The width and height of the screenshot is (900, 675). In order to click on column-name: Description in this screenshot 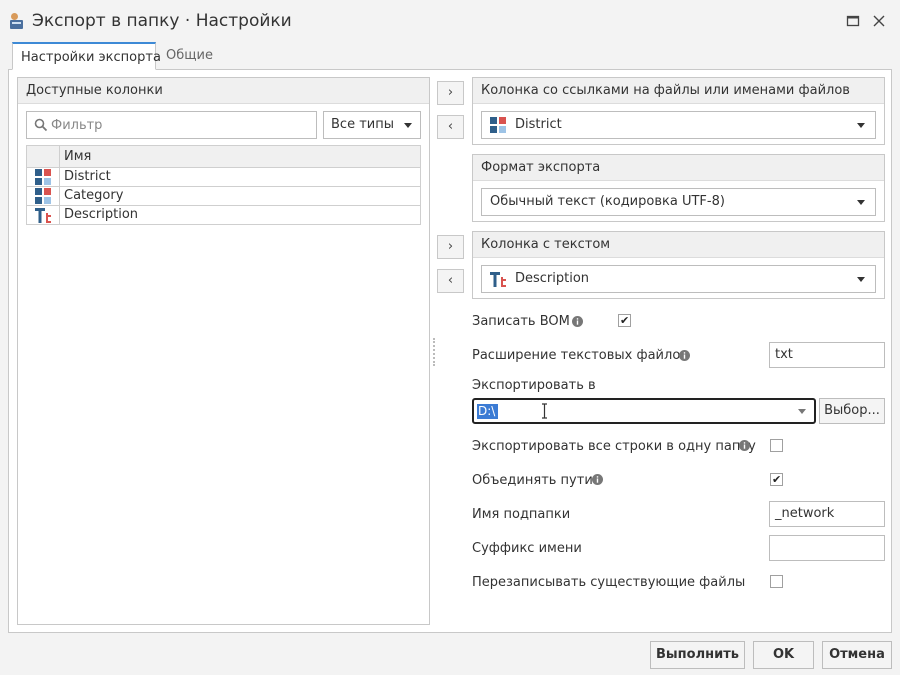, I will do `click(101, 214)`.